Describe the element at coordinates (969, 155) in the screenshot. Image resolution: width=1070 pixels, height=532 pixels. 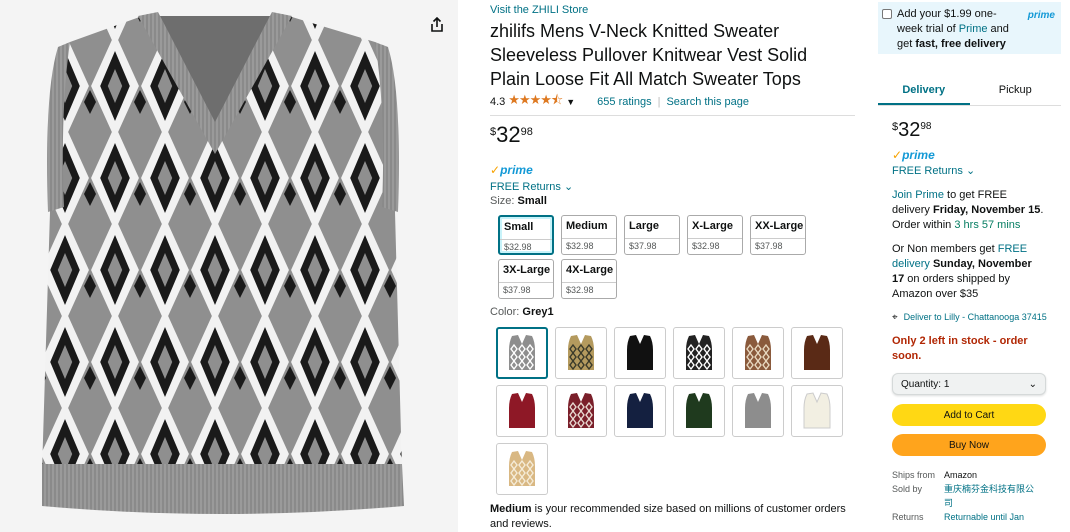
I see `prime-badge: ✓prime` at that location.